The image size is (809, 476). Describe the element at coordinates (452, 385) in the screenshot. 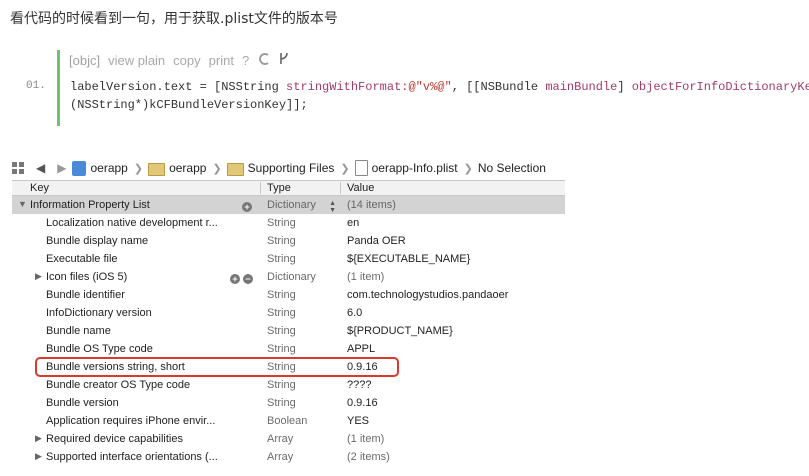

I see `row-value: ????` at that location.